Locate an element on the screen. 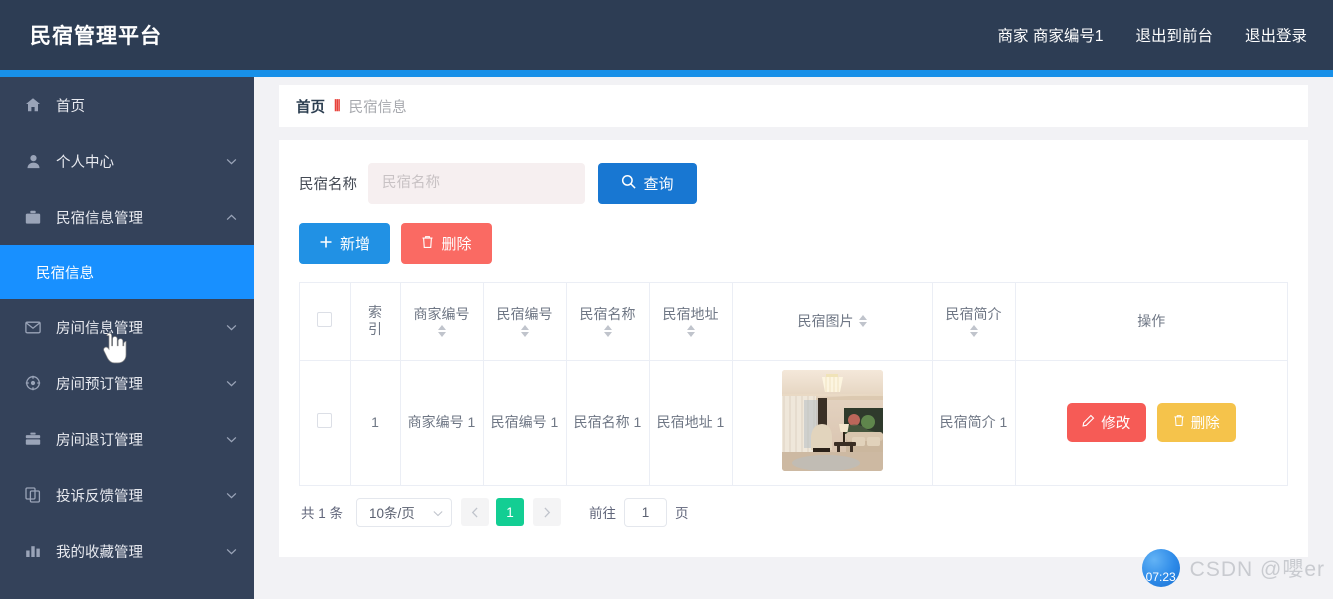  compass-icon is located at coordinates (33, 383).